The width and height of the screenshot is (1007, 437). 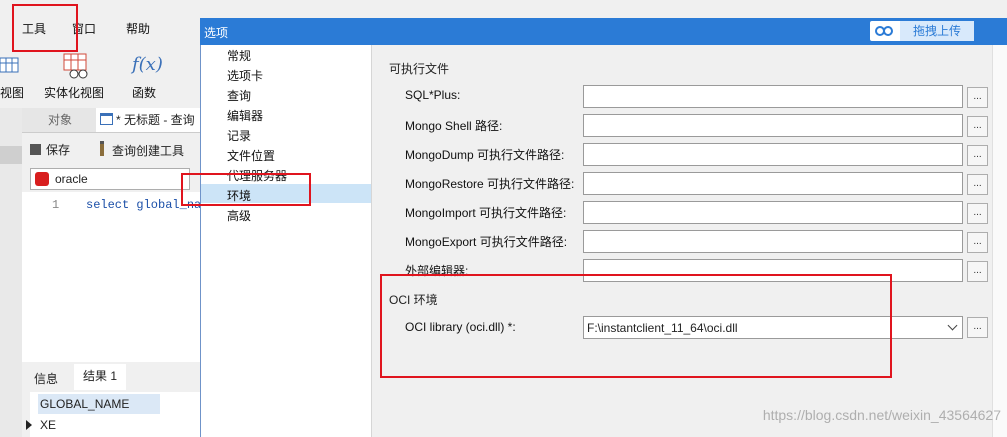 I want to click on view-label: 视图, so click(x=12, y=93).